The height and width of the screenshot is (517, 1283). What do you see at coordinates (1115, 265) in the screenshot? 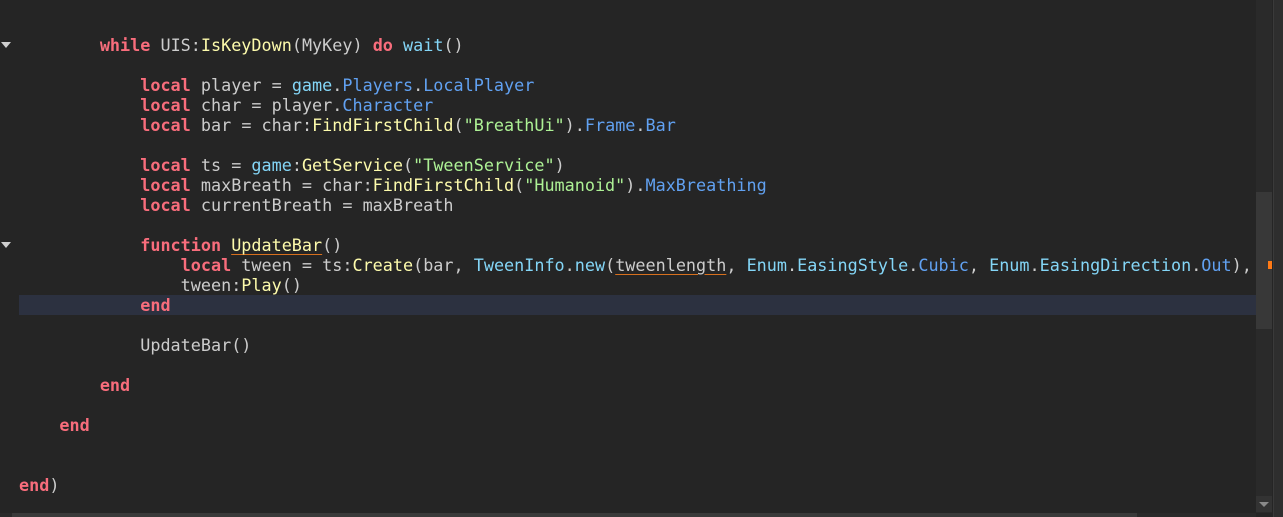
I see `code-token: EasingDirection` at bounding box center [1115, 265].